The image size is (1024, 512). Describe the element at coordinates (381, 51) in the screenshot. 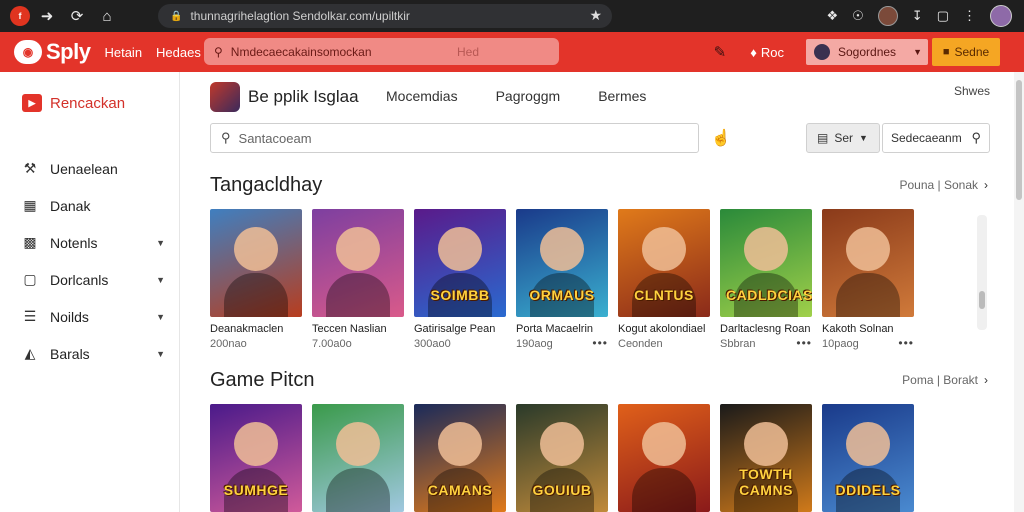

I see `header-search: ⚲ Nmdecaecakainsomockan Hed` at that location.